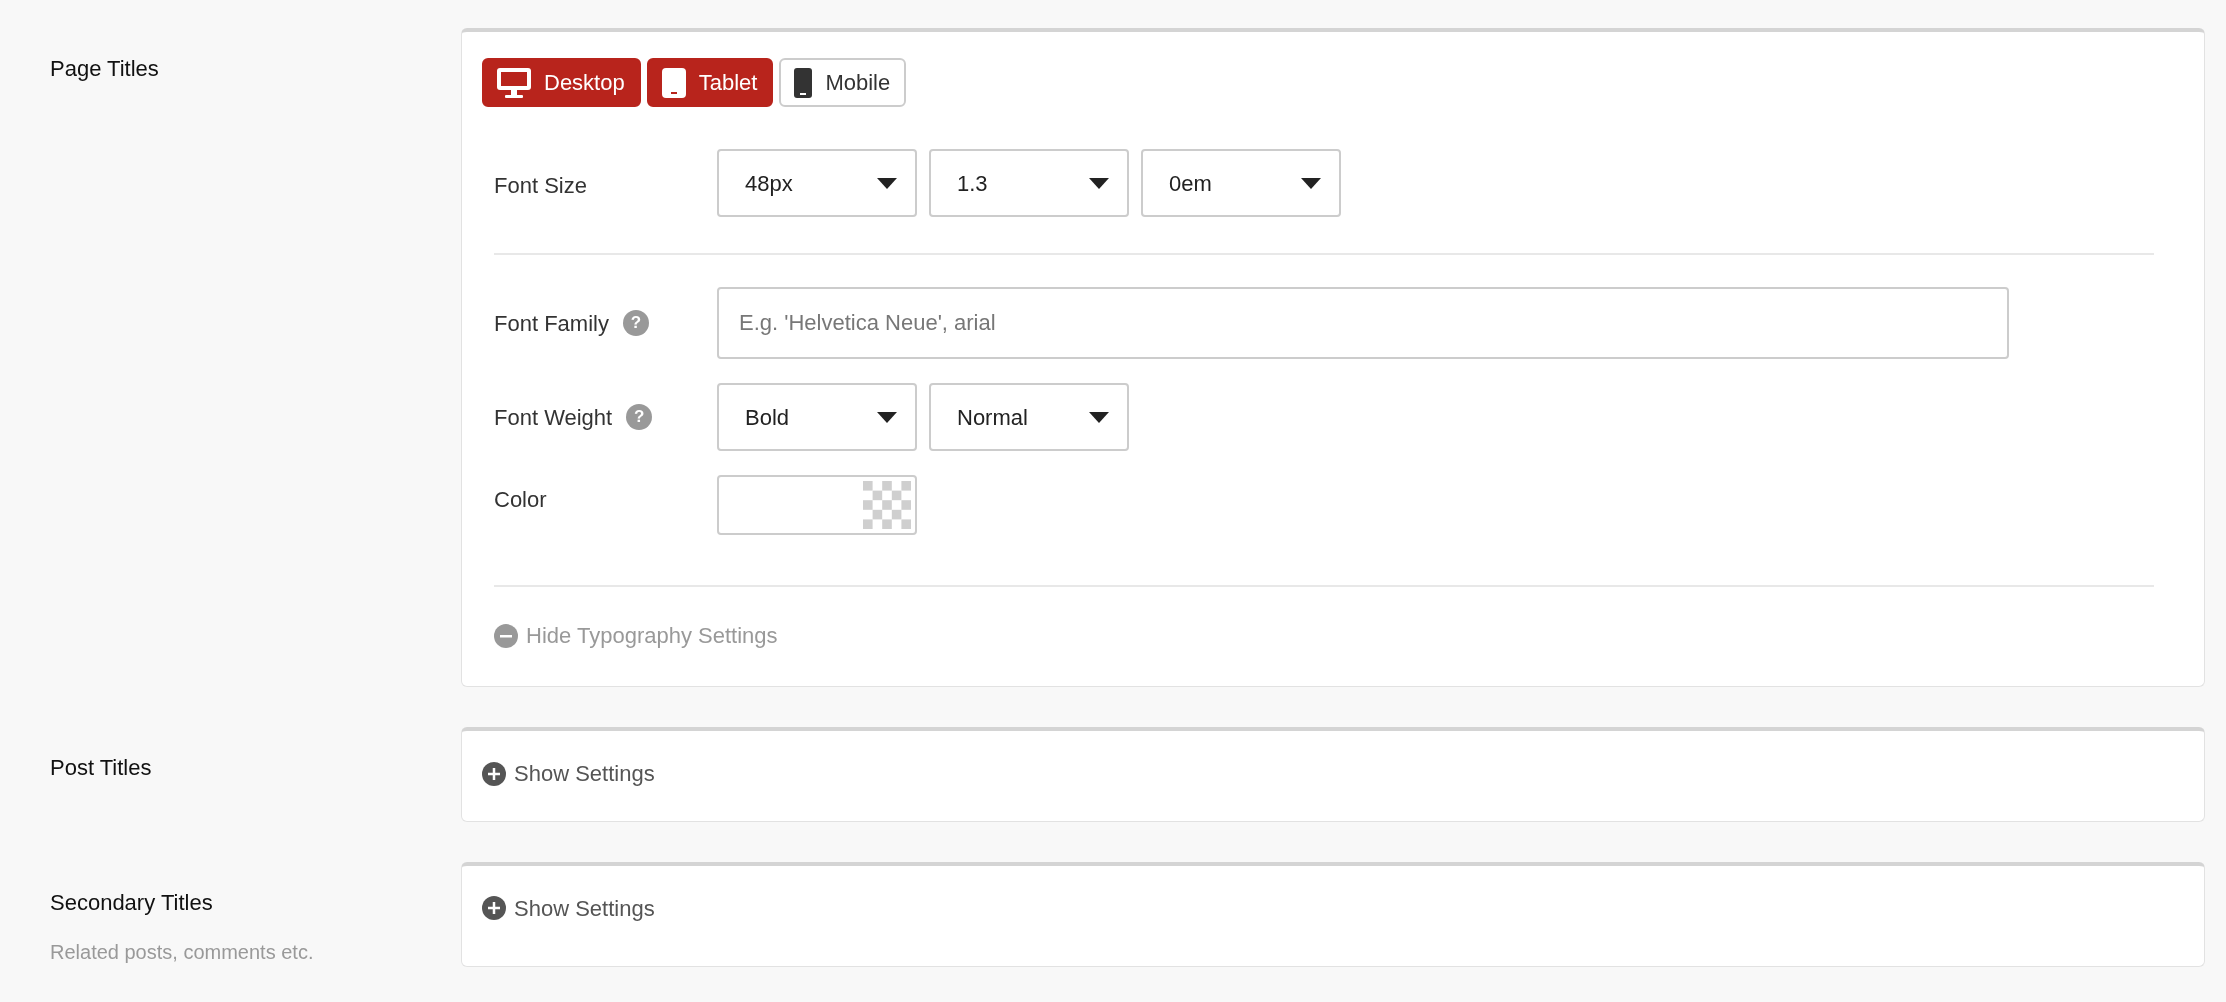 Image resolution: width=2226 pixels, height=1002 pixels. I want to click on device-toggle: Mobile, so click(843, 82).